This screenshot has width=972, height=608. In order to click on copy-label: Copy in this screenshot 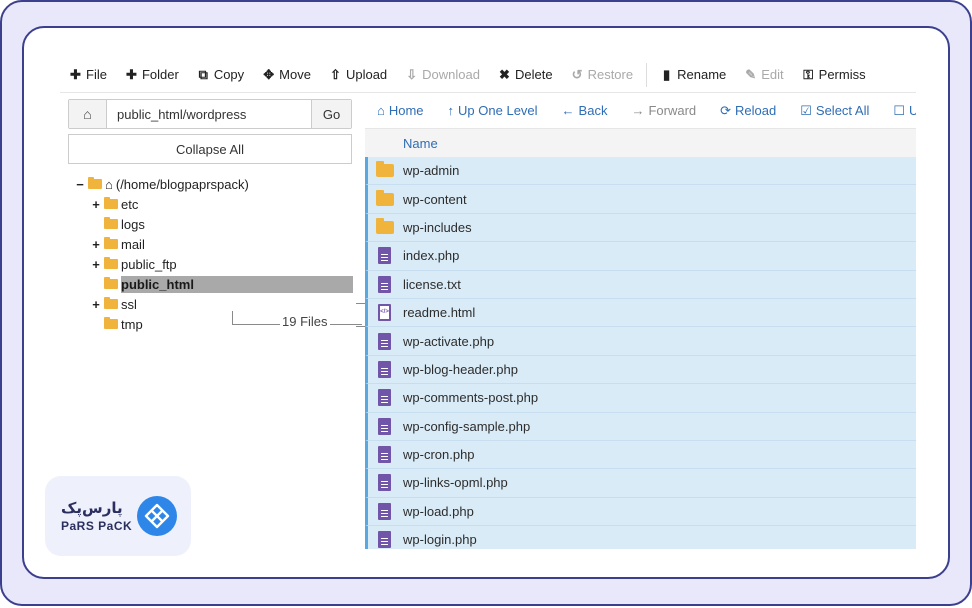, I will do `click(229, 74)`.